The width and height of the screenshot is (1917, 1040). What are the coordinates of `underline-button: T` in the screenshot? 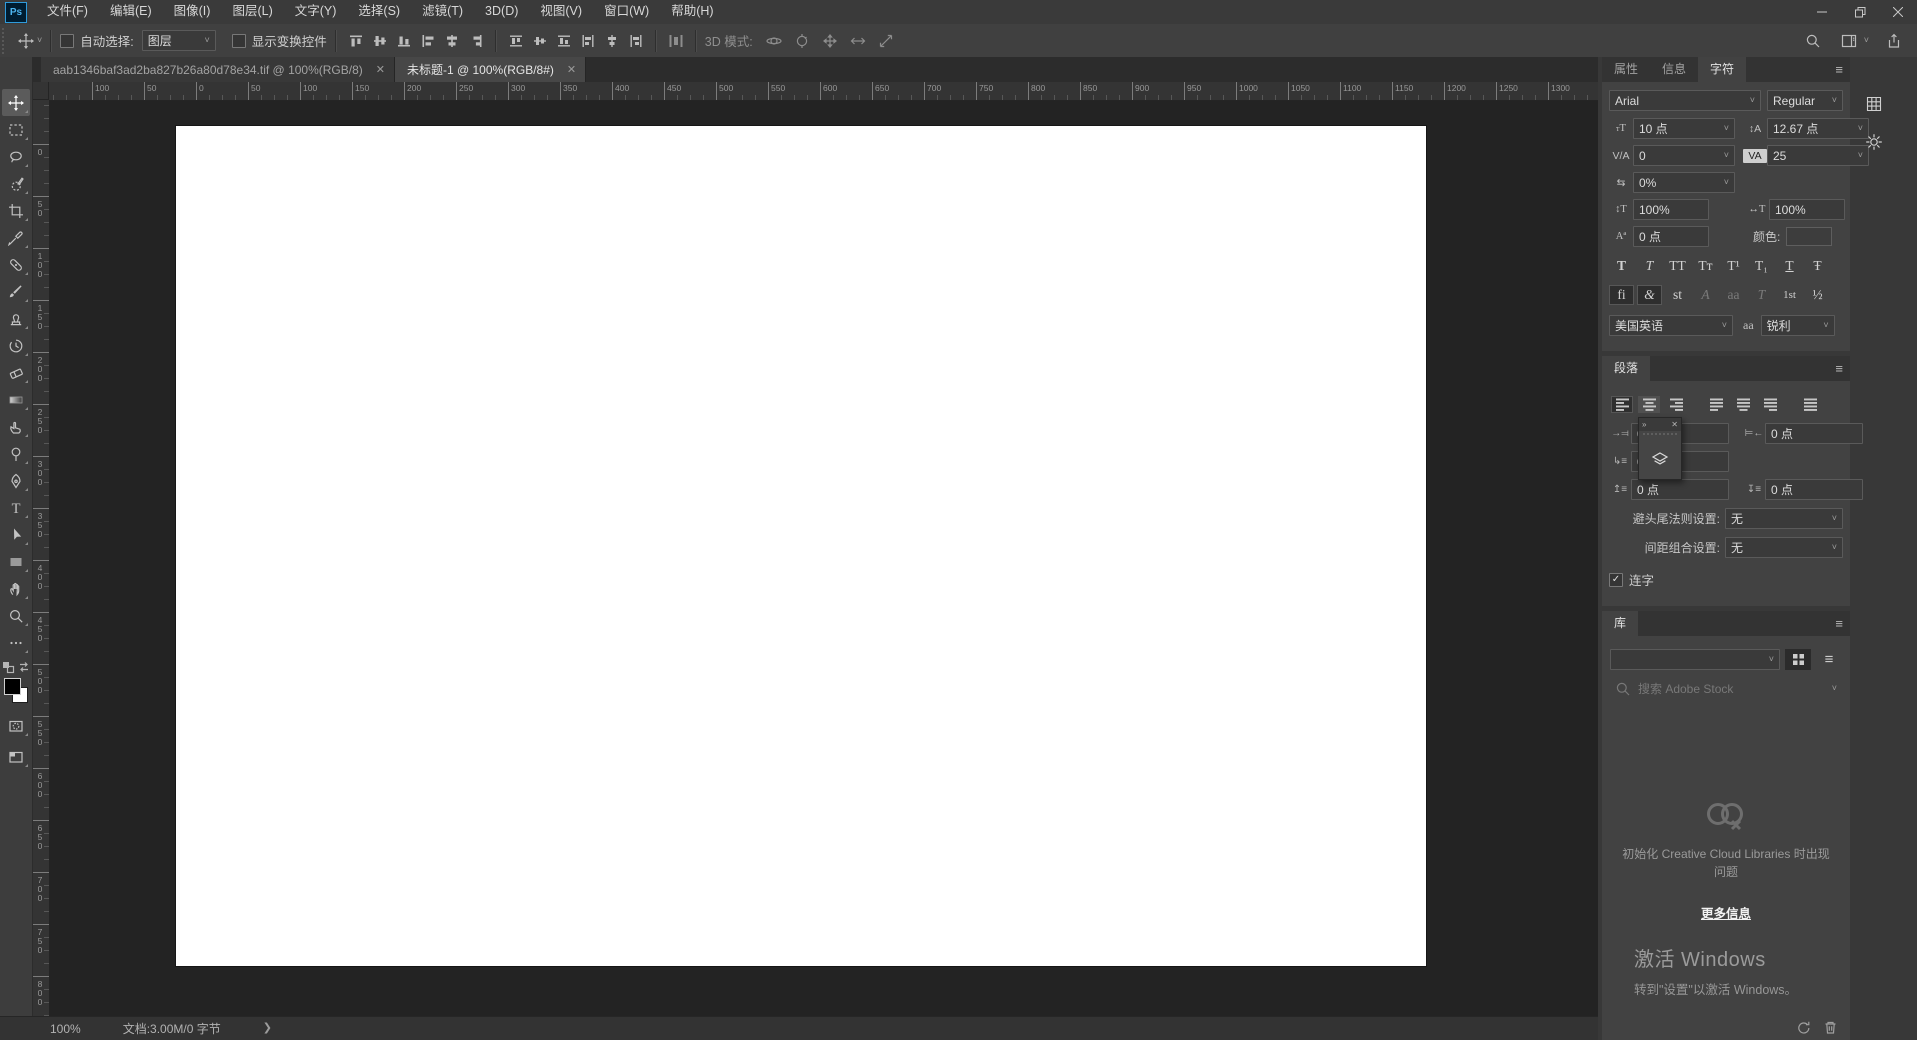 It's located at (1789, 266).